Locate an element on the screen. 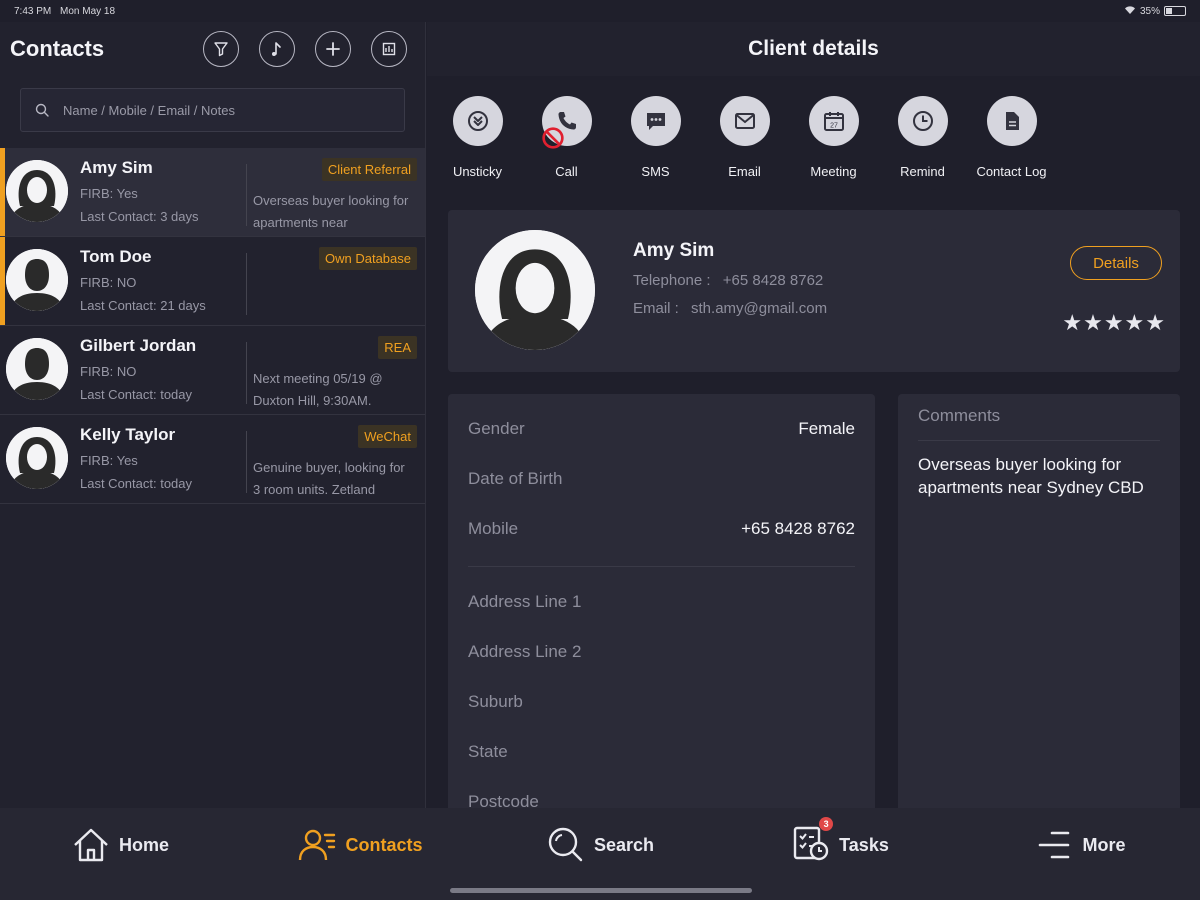 Image resolution: width=1200 pixels, height=900 pixels. contacts-title: Contacts is located at coordinates (57, 48).